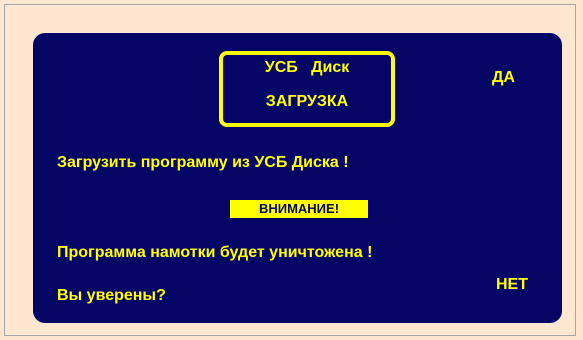 The height and width of the screenshot is (340, 583). What do you see at coordinates (307, 67) in the screenshot?
I see `dialog-title-source: УСБ Диск` at bounding box center [307, 67].